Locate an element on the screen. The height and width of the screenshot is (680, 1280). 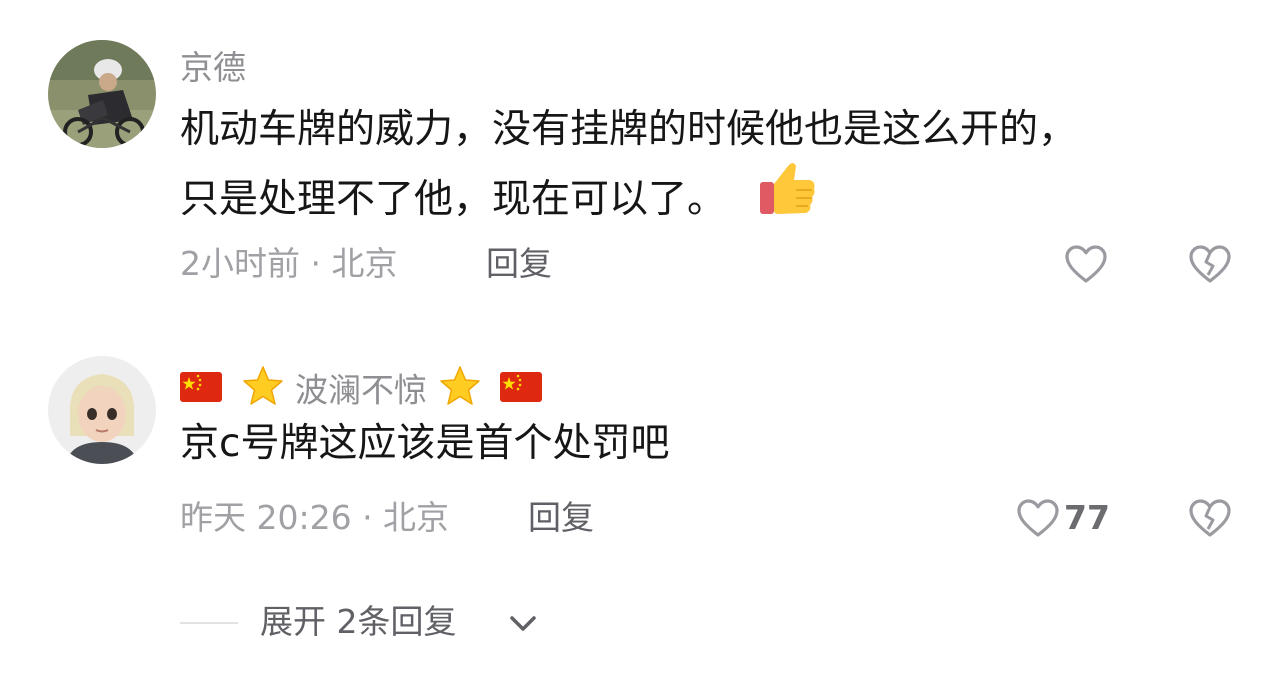
username: 京德 is located at coordinates (213, 68).